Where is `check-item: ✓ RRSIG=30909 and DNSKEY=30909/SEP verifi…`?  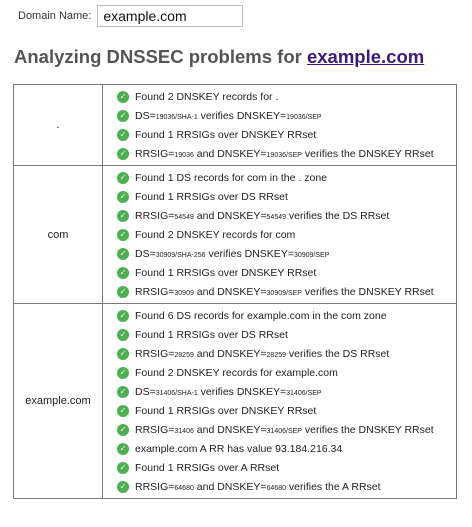 check-item: ✓ RRSIG=30909 and DNSKEY=30909/SEP verifi… is located at coordinates (286, 291).